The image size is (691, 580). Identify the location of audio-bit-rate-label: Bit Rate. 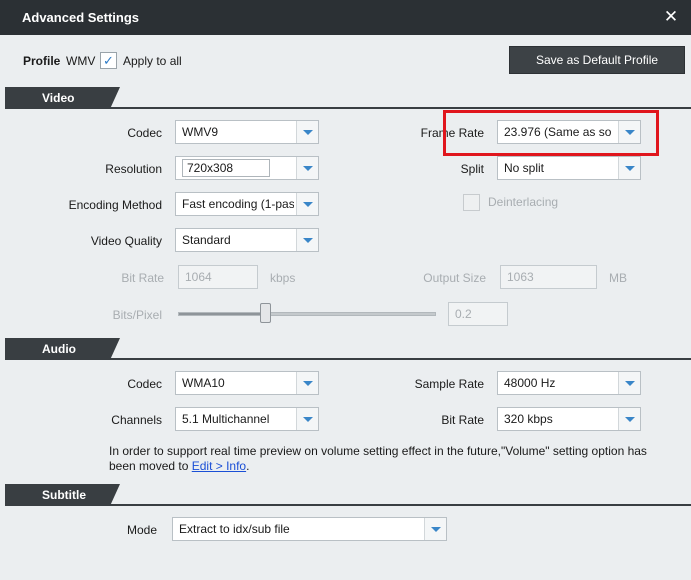
(462, 420).